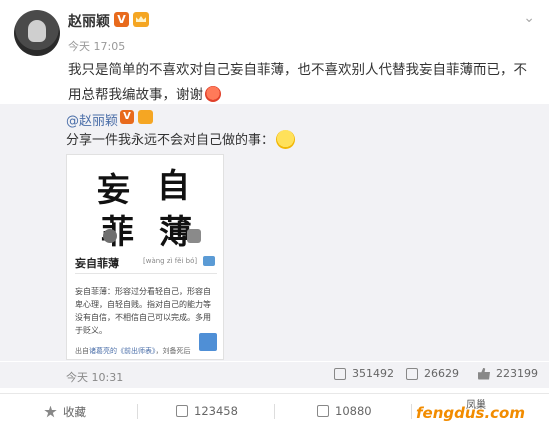  Describe the element at coordinates (517, 373) in the screenshot. I see `repost-like-count: 223199` at that location.